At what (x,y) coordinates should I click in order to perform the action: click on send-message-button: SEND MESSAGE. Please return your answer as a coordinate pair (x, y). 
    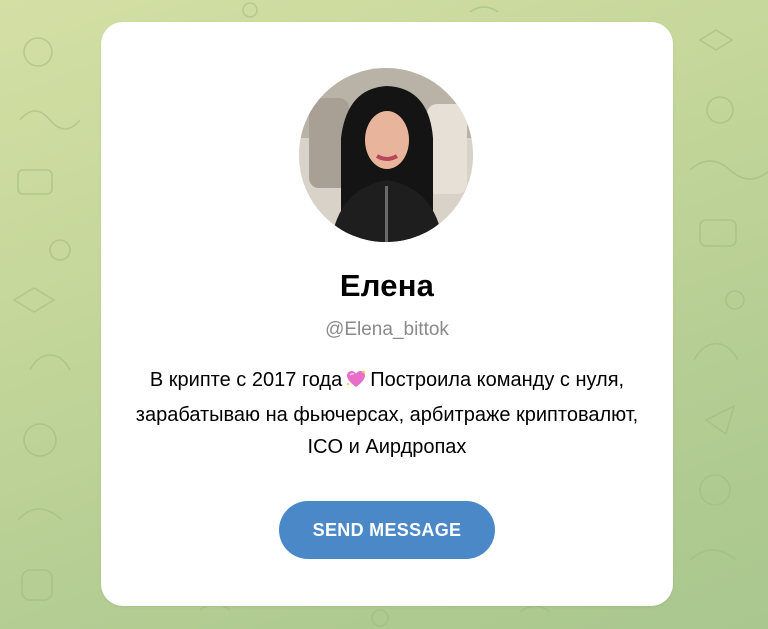
    Looking at the image, I should click on (387, 530).